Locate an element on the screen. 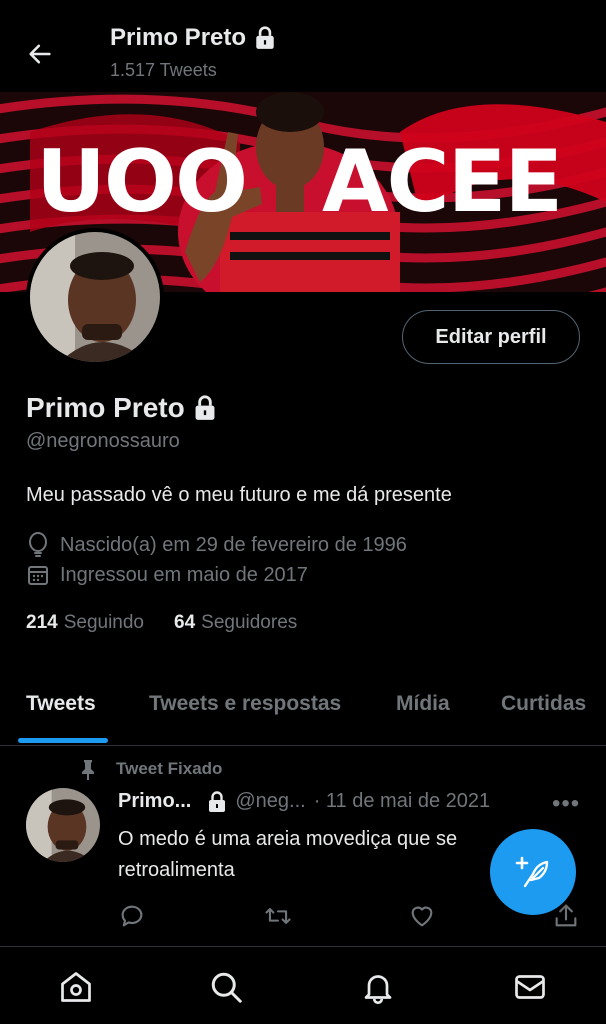 Image resolution: width=606 pixels, height=1024 pixels. home-icon is located at coordinates (76, 987).